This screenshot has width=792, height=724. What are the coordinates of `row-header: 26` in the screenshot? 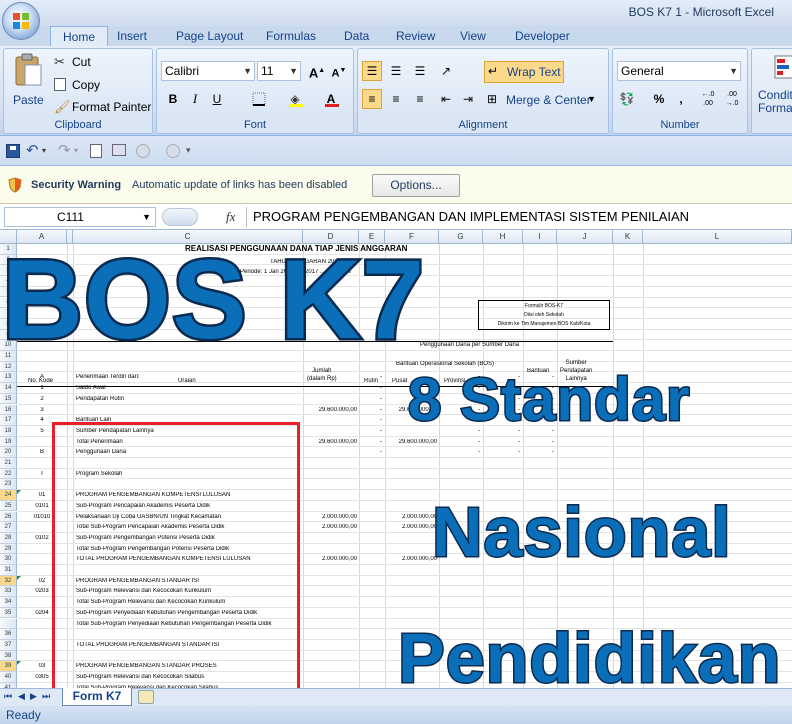 It's located at (8, 517).